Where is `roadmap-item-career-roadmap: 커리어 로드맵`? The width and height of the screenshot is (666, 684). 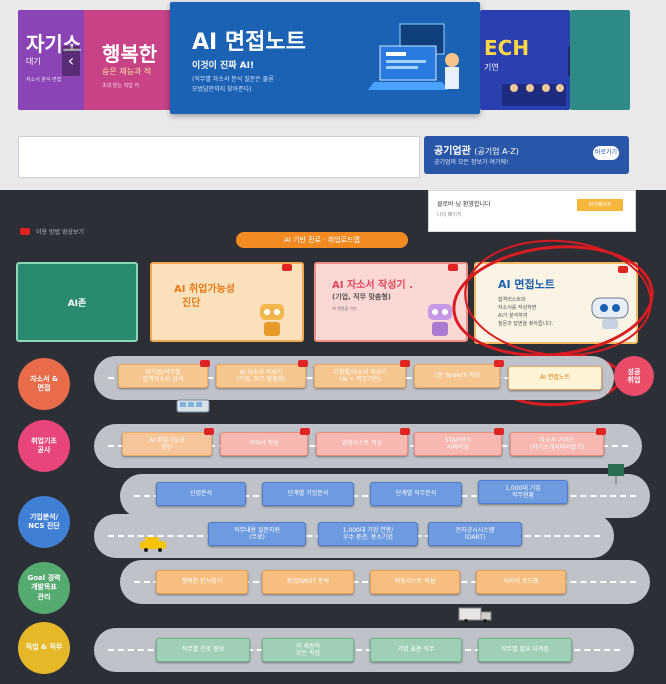 roadmap-item-career-roadmap: 커리어 로드맵 is located at coordinates (521, 582).